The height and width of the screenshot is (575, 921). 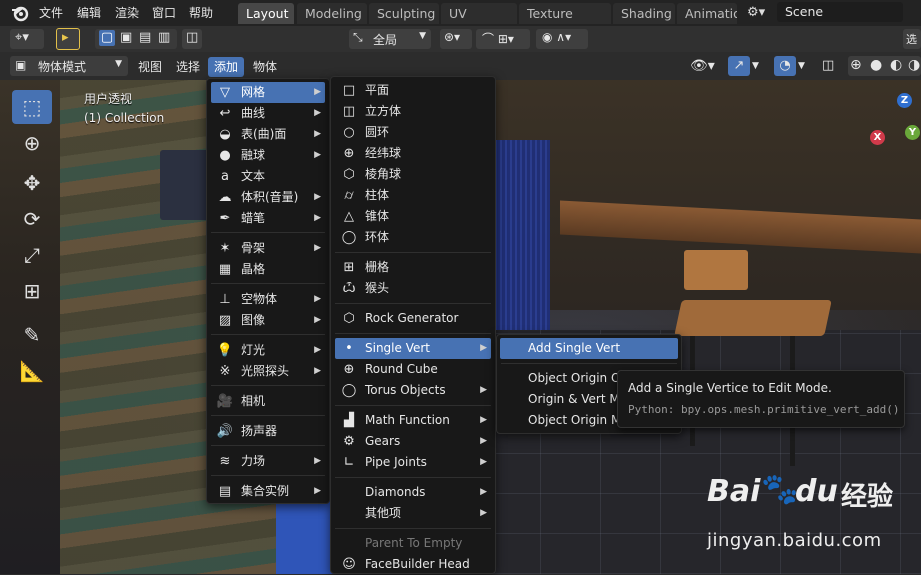 What do you see at coordinates (268, 461) in the screenshot?
I see `add-menu-force-field: ≋ 力场 ▶` at bounding box center [268, 461].